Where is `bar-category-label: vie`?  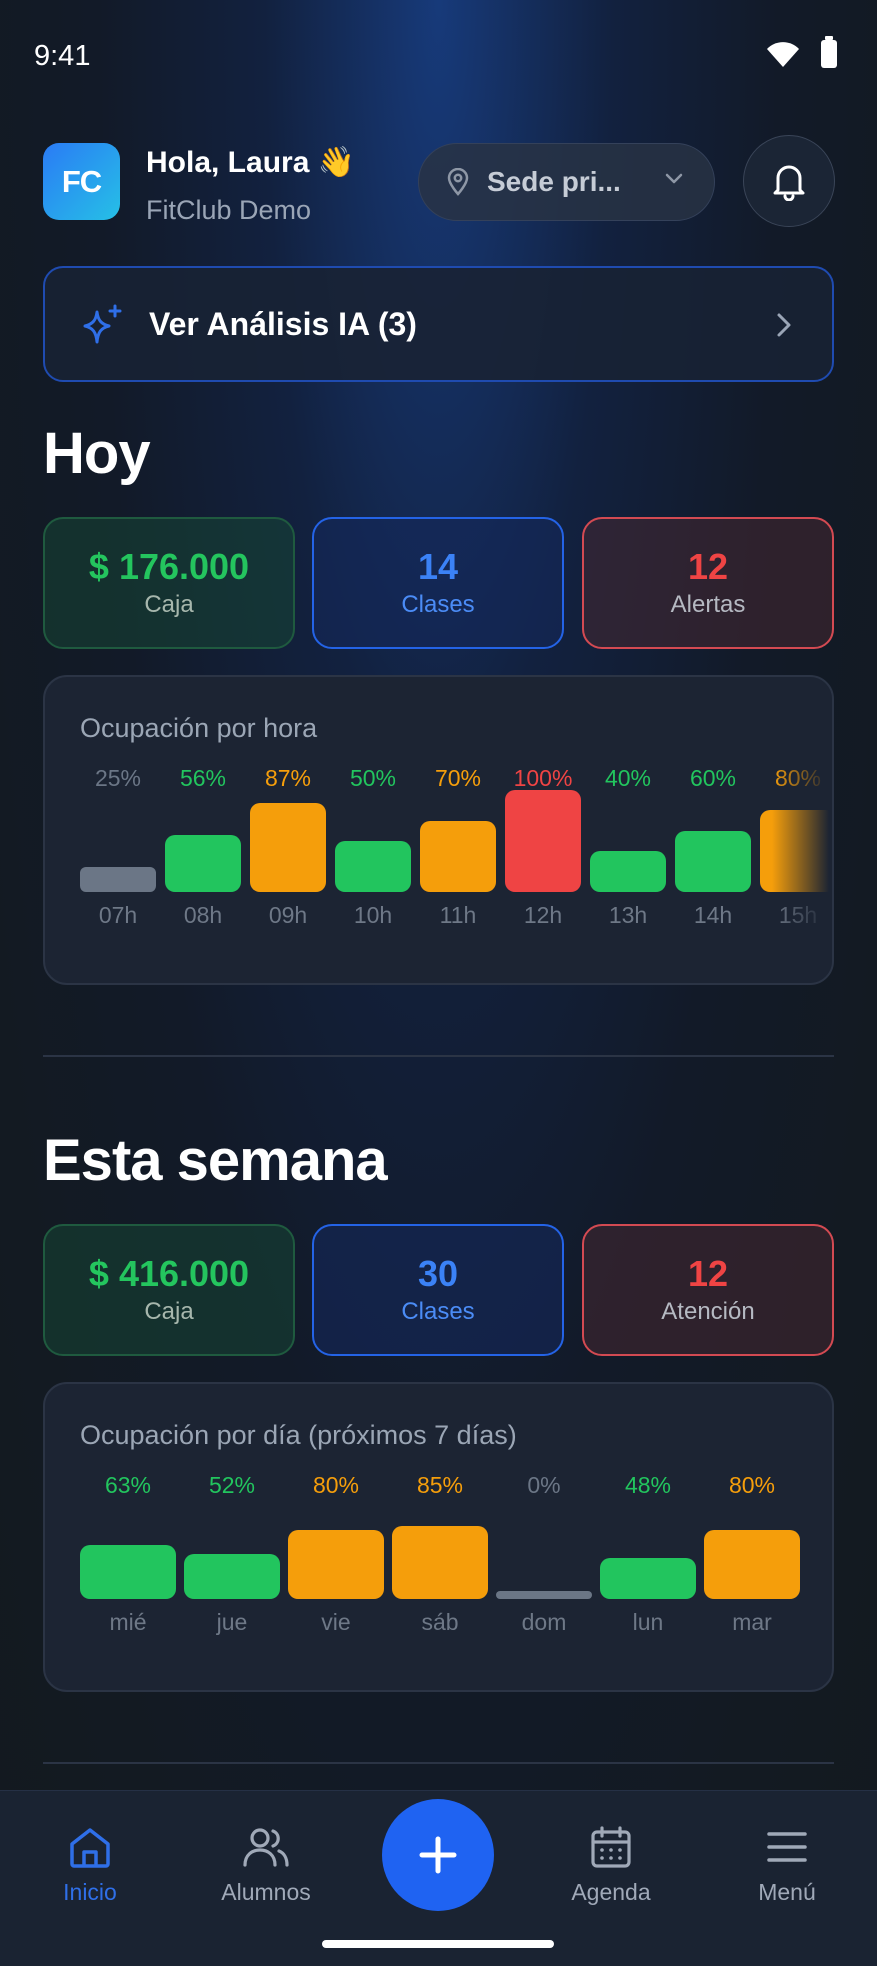
bar-category-label: vie is located at coordinates (336, 1622).